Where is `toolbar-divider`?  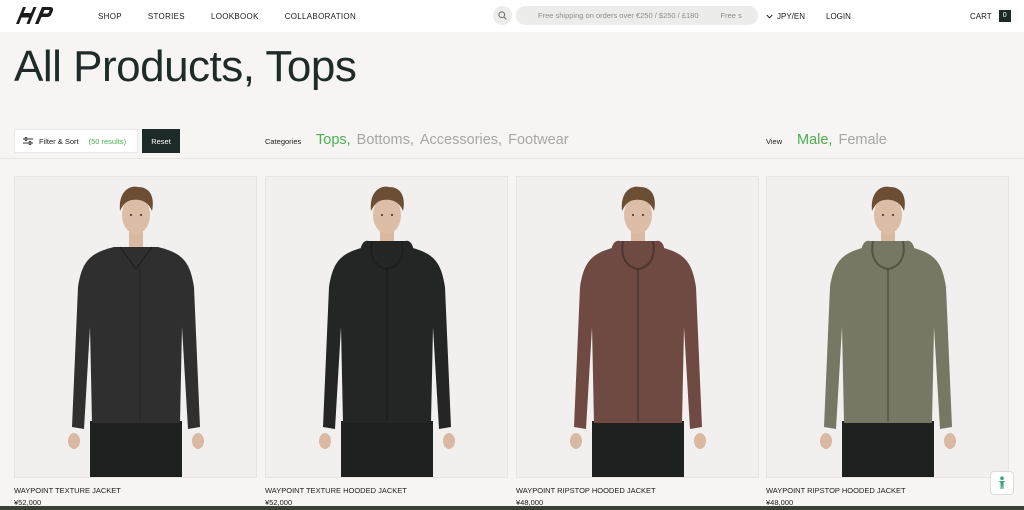
toolbar-divider is located at coordinates (512, 158).